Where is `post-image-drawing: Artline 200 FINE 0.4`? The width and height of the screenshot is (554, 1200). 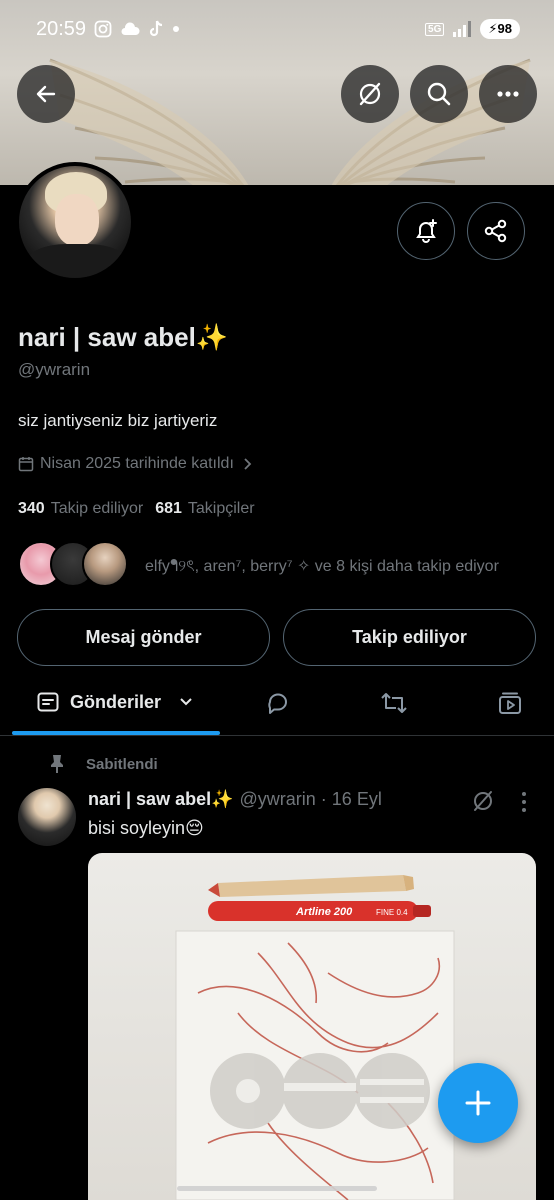
post-image-drawing: Artline 200 FINE 0.4 is located at coordinates (315, 1037).